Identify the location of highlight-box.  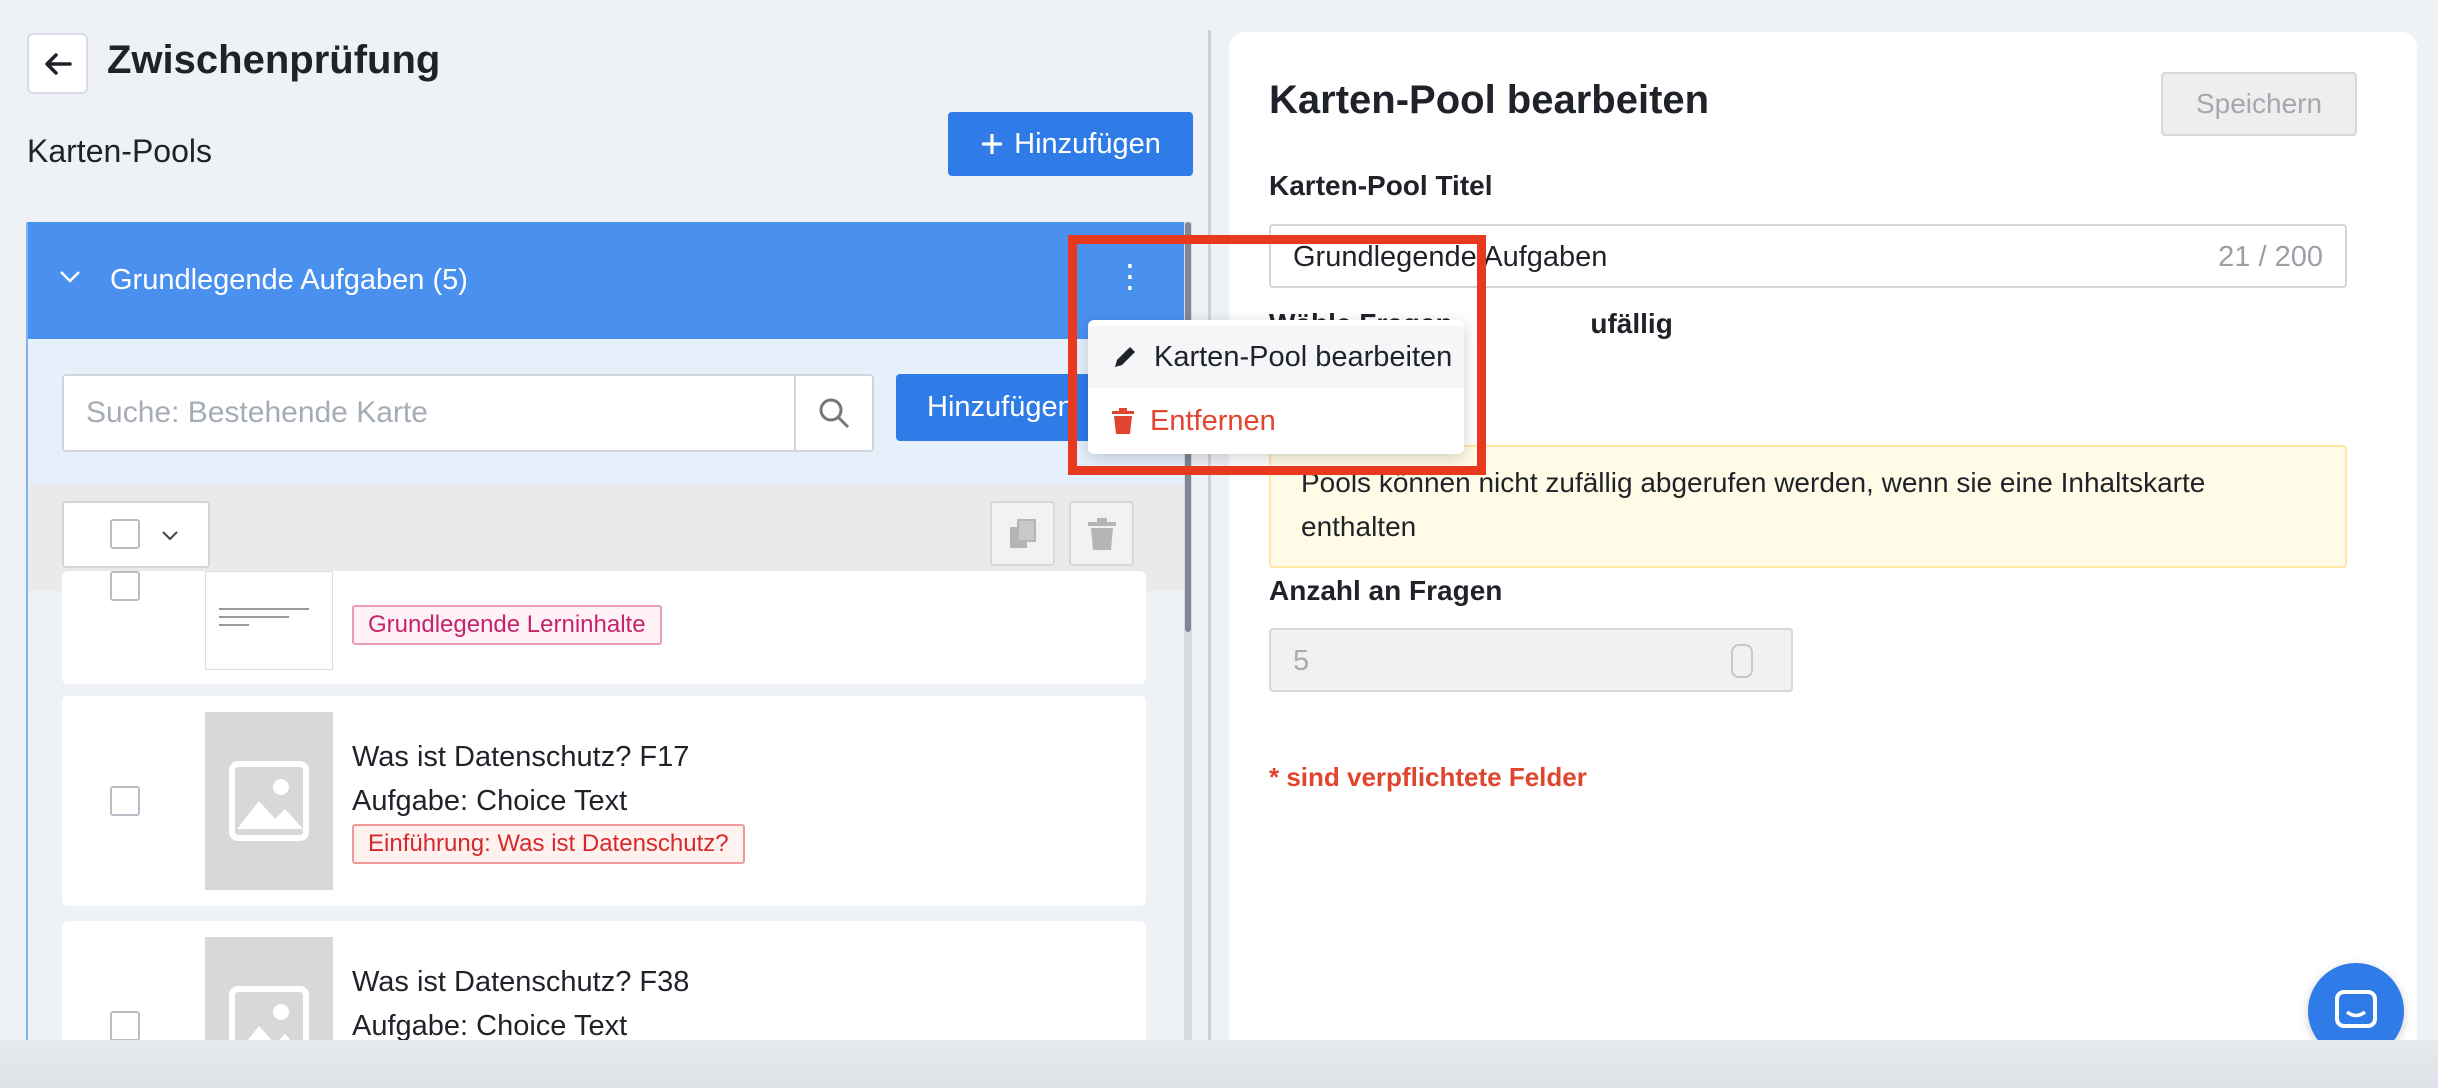
(1277, 355).